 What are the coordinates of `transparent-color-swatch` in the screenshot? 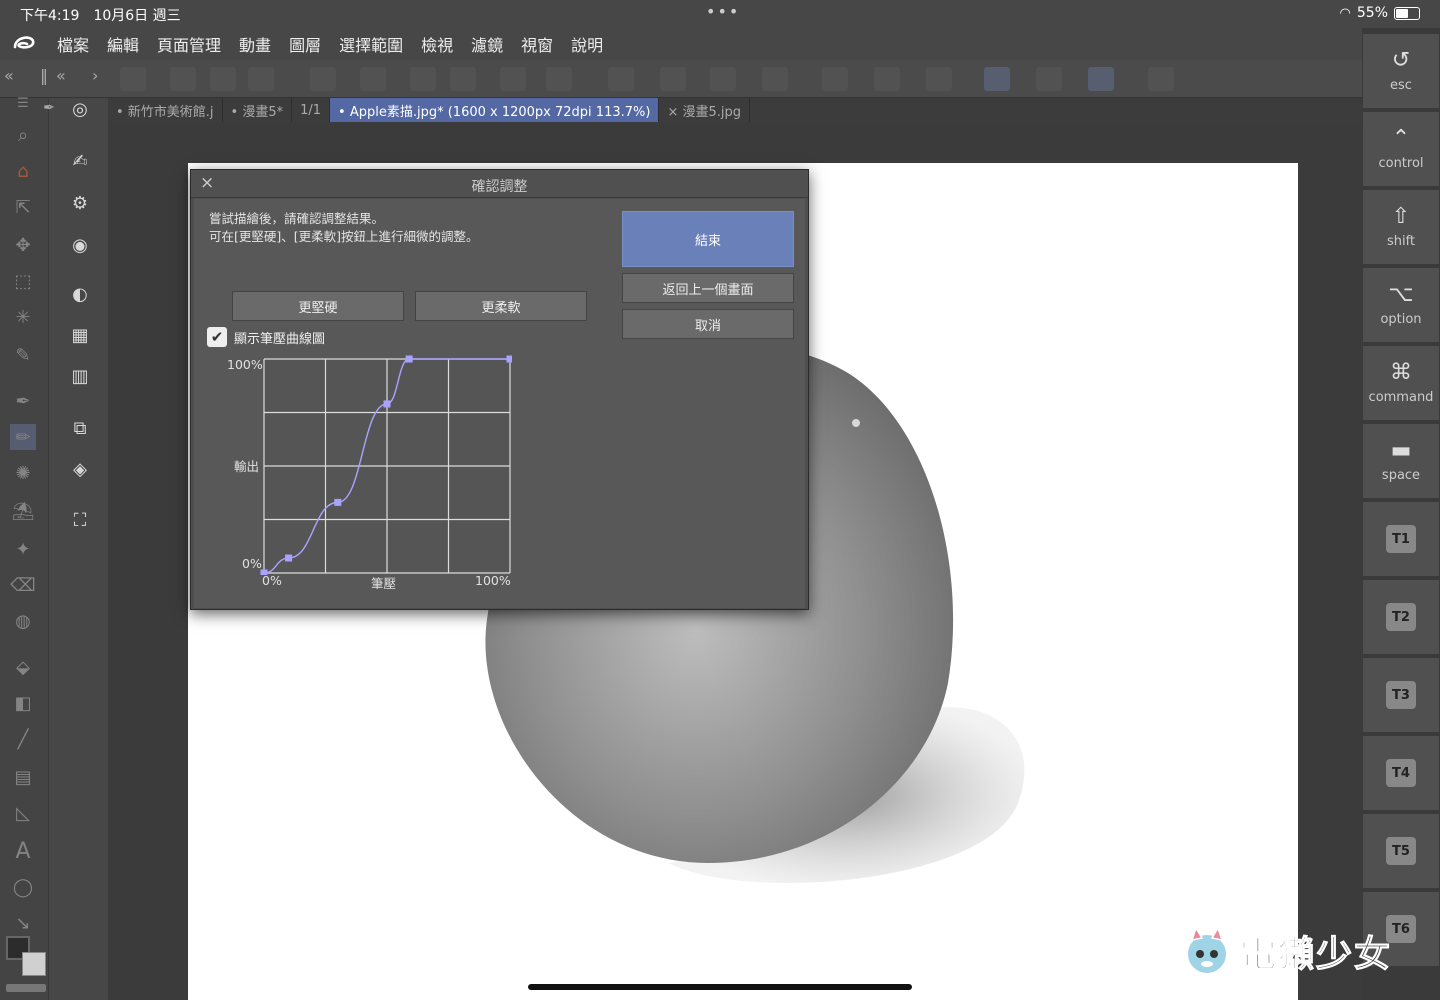 It's located at (26, 988).